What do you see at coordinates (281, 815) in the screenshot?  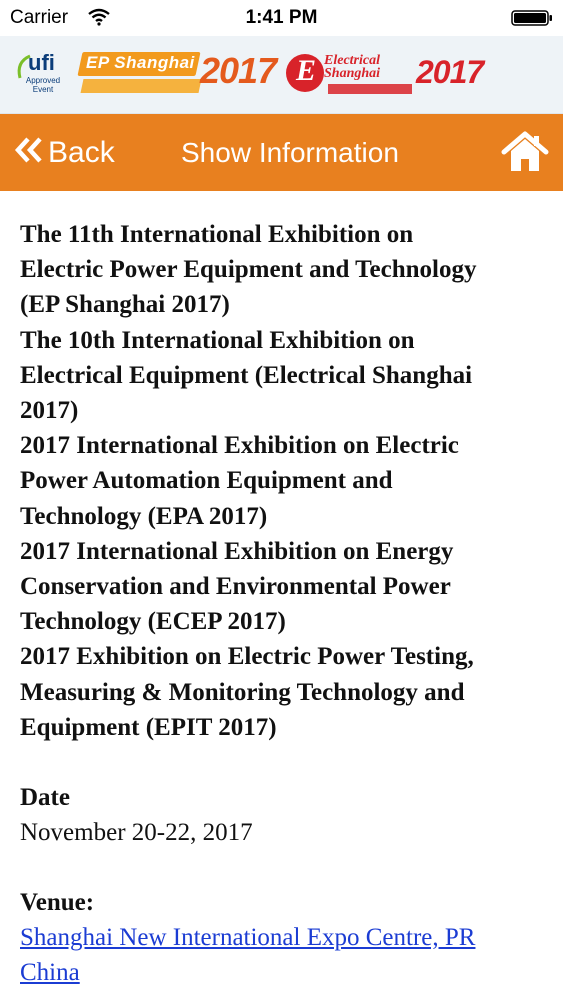 I see `date-section: Date November 20-22, 2017` at bounding box center [281, 815].